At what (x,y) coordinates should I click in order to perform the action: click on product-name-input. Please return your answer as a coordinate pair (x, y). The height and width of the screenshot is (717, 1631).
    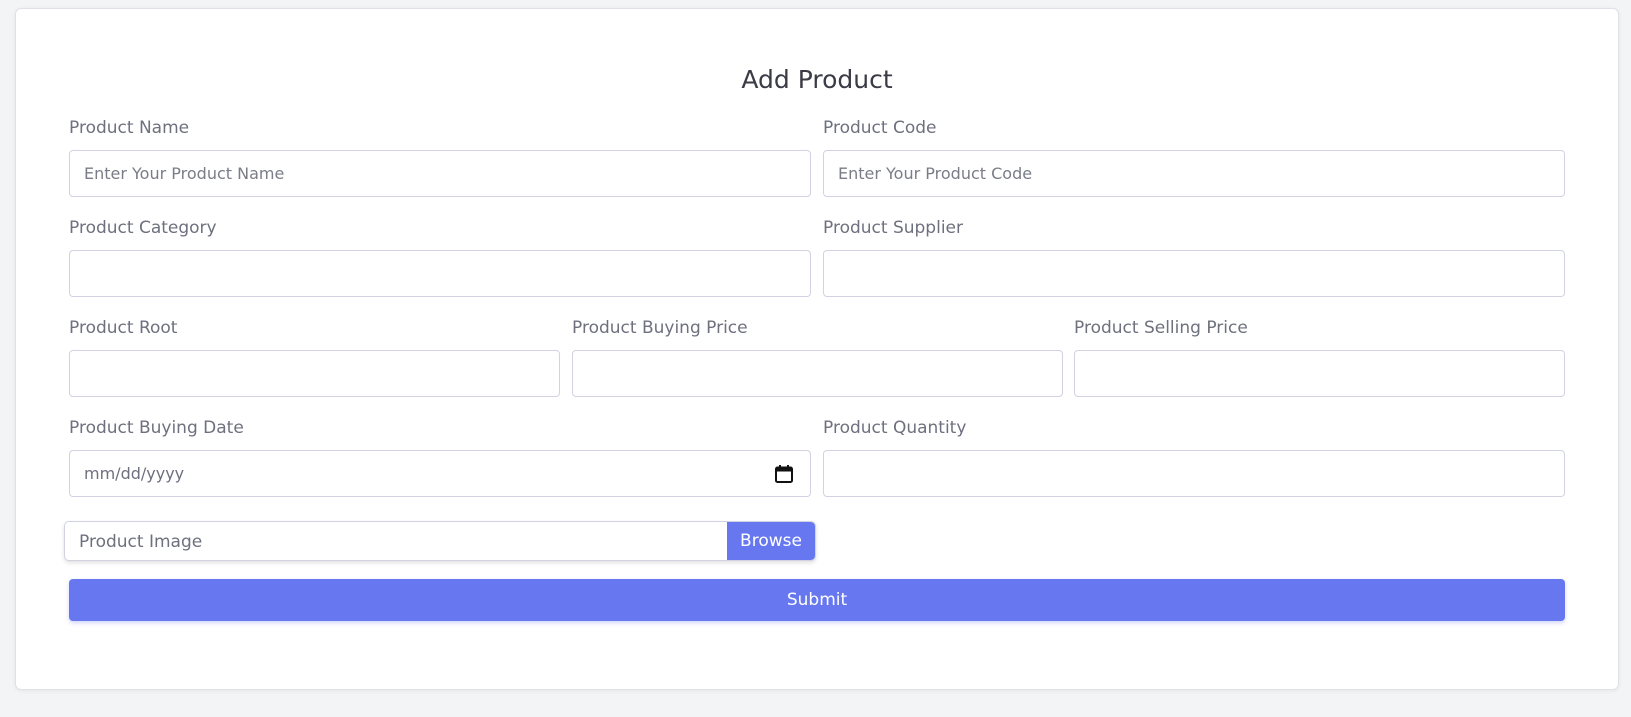
    Looking at the image, I should click on (440, 173).